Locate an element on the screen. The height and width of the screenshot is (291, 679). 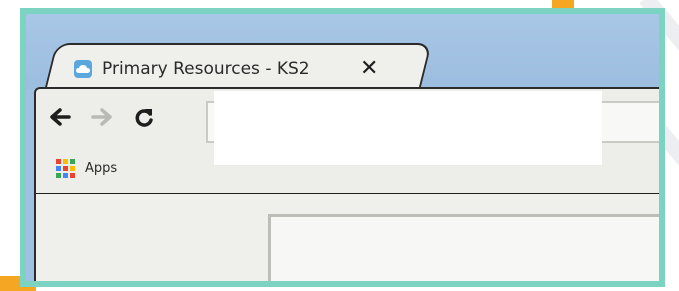
apps-grid-icon is located at coordinates (65, 168).